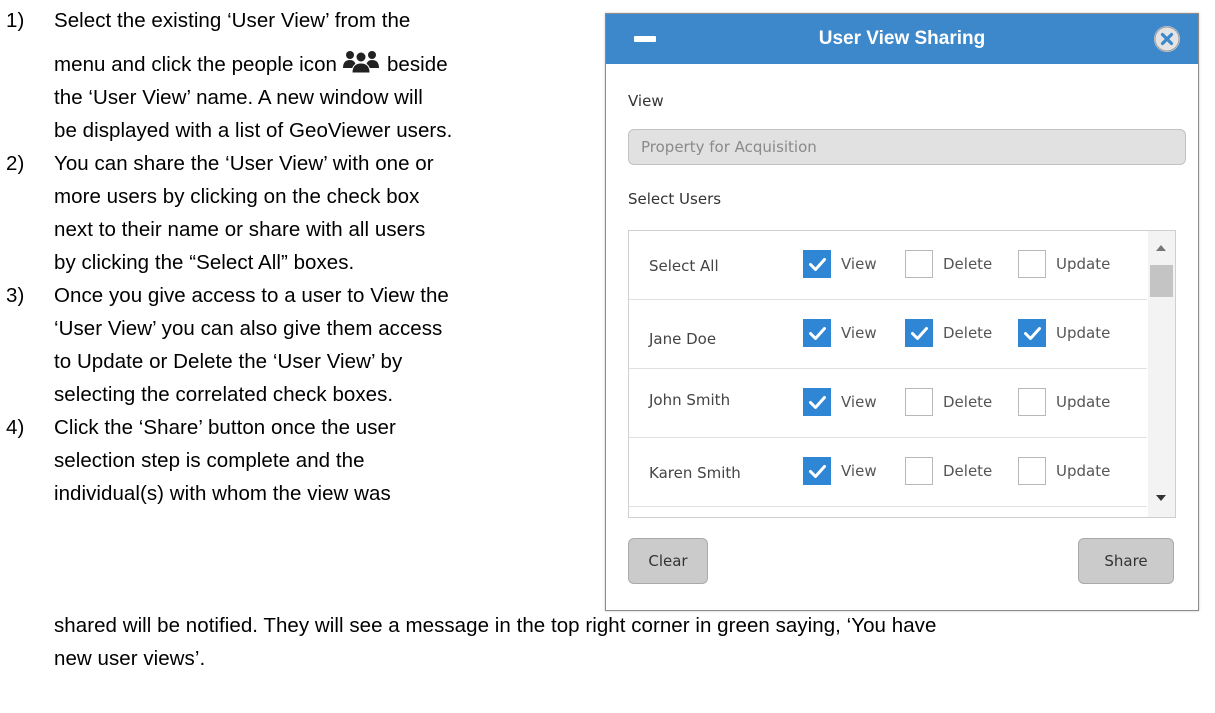 The width and height of the screenshot is (1215, 713). Describe the element at coordinates (675, 199) in the screenshot. I see `select-users-label: Select Users` at that location.